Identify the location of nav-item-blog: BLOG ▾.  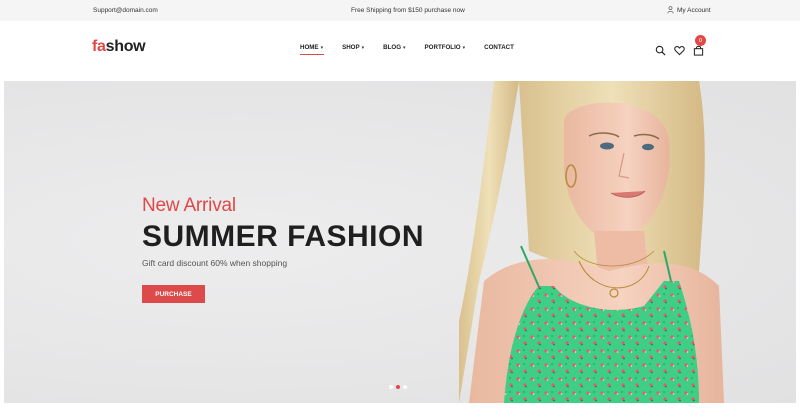
(394, 47).